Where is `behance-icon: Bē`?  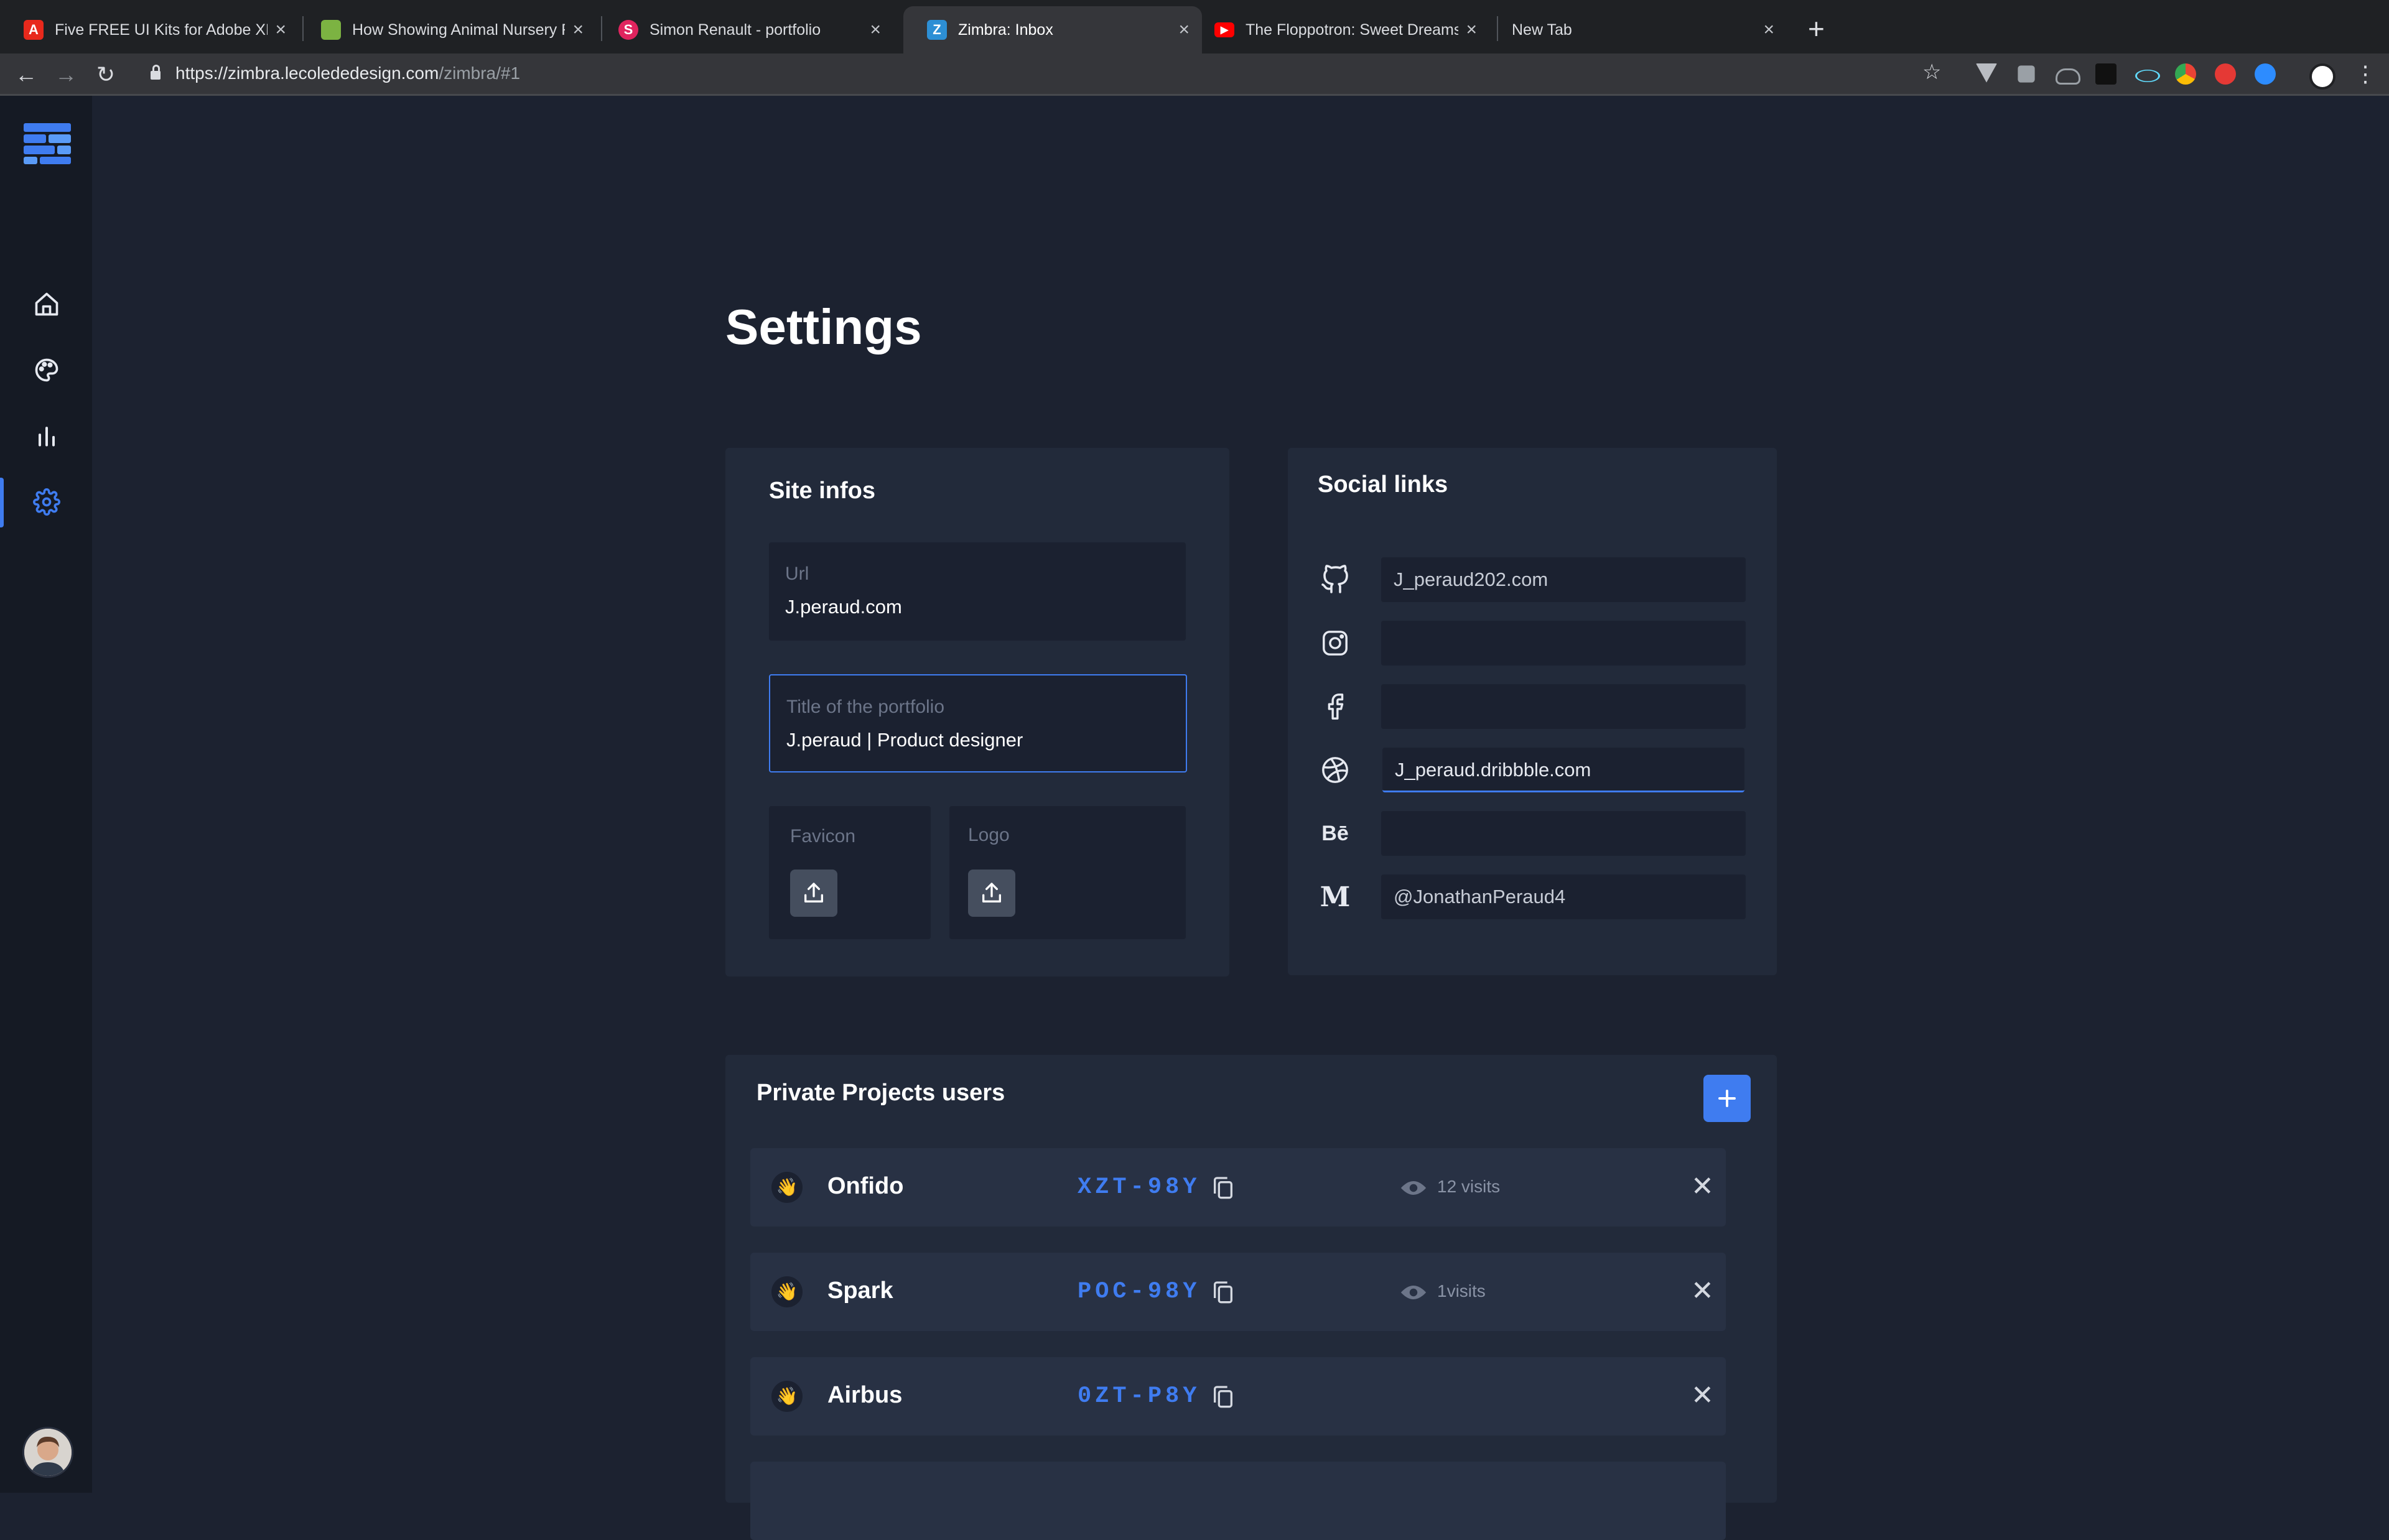 behance-icon: Bē is located at coordinates (1335, 833).